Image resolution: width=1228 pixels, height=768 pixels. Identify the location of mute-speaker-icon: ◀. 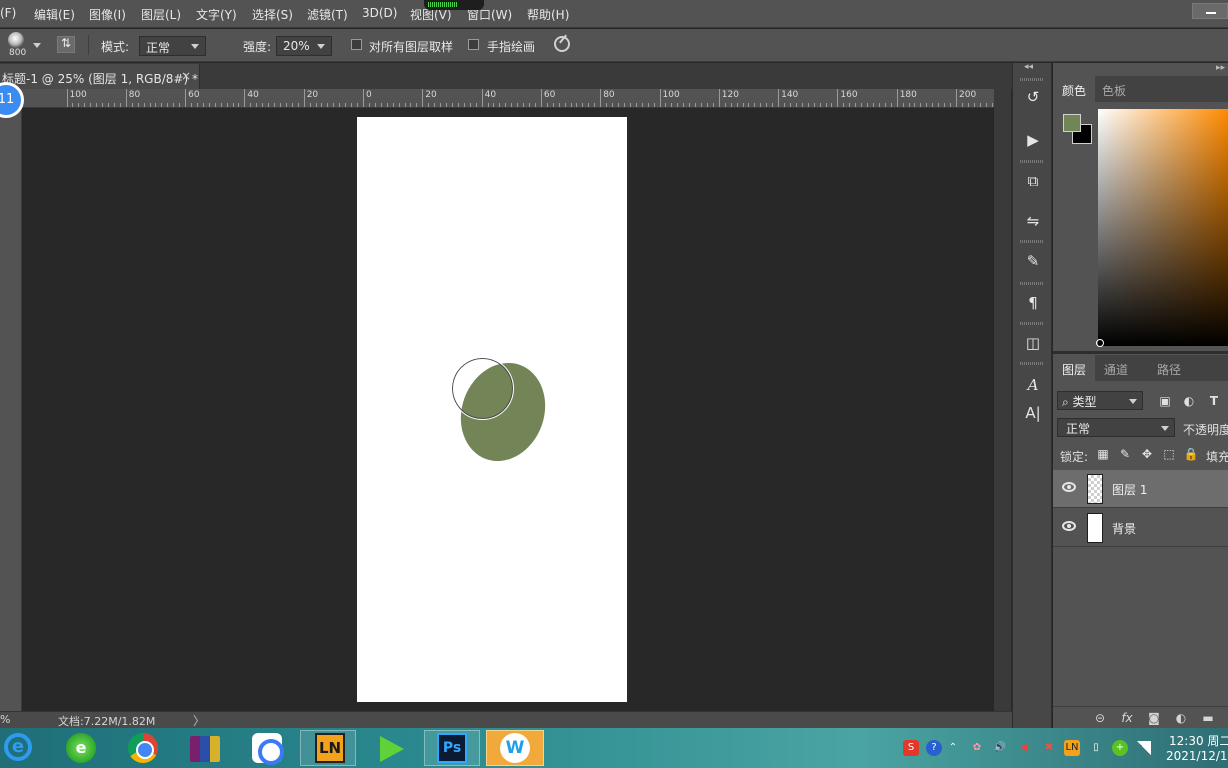
(1024, 748).